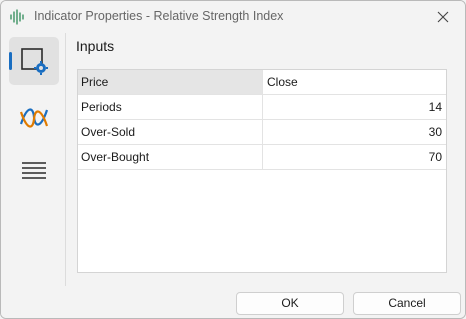 The width and height of the screenshot is (466, 319). I want to click on grid-row-over-bought: Over-Bought 70, so click(262, 157).